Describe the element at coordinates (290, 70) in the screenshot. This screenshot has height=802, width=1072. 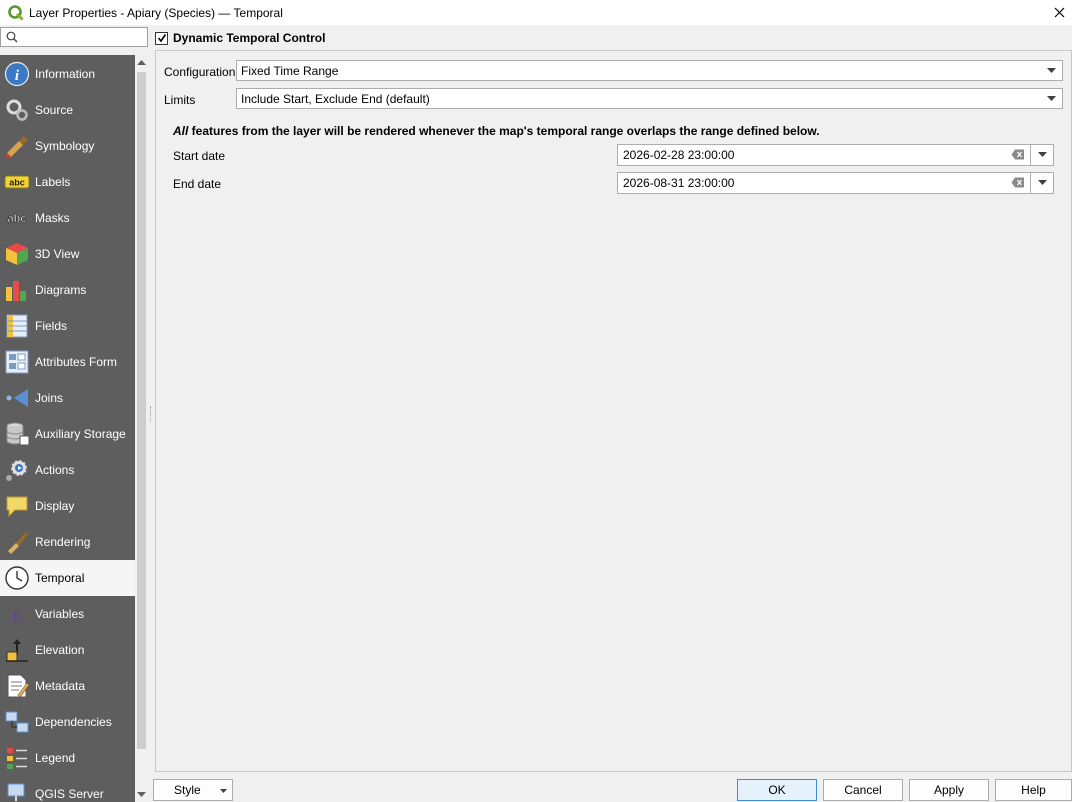
I see `configuration-value: Fixed Time Range` at that location.